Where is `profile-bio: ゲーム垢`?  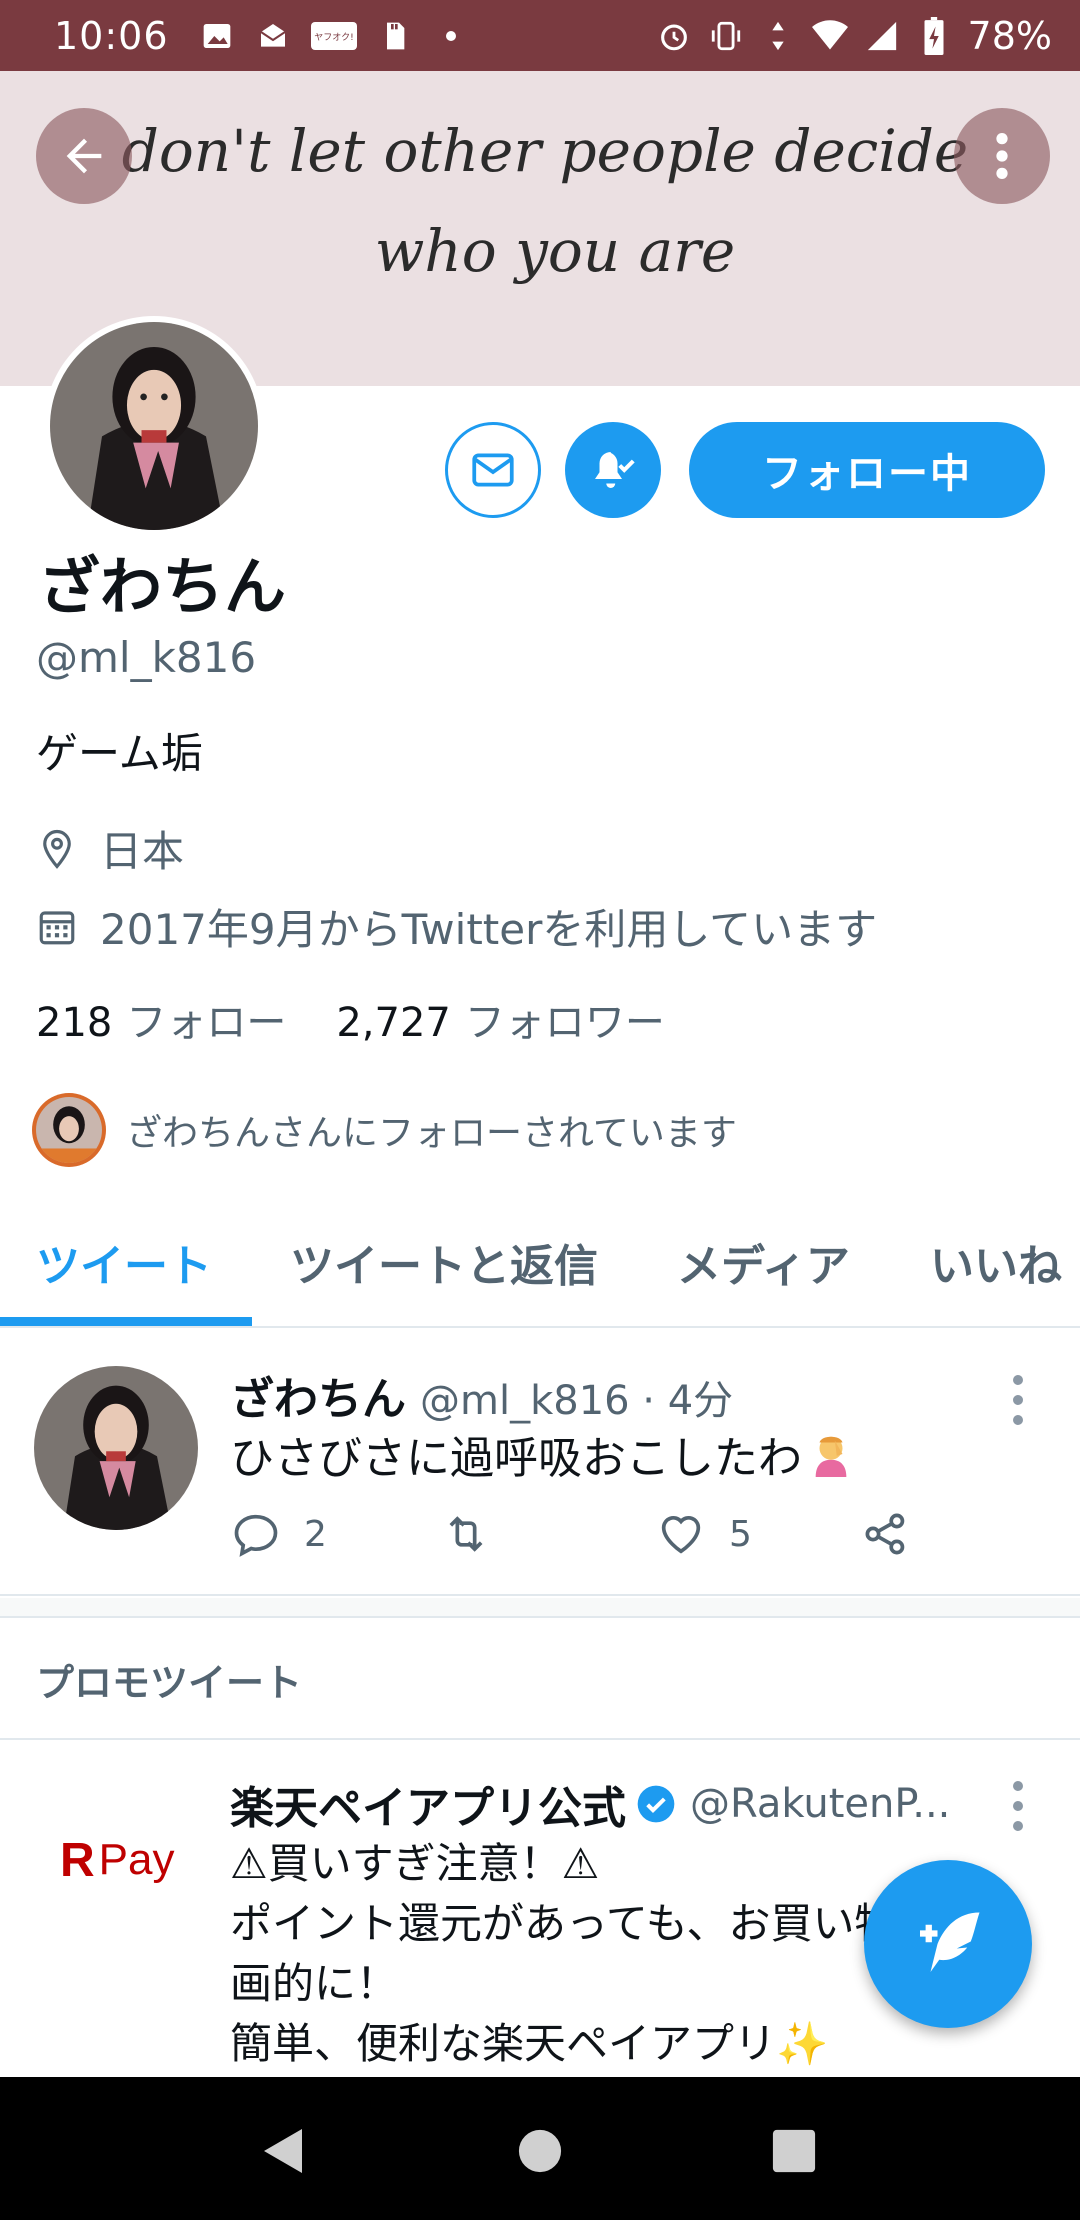
profile-bio: ゲーム垢 is located at coordinates (119, 753).